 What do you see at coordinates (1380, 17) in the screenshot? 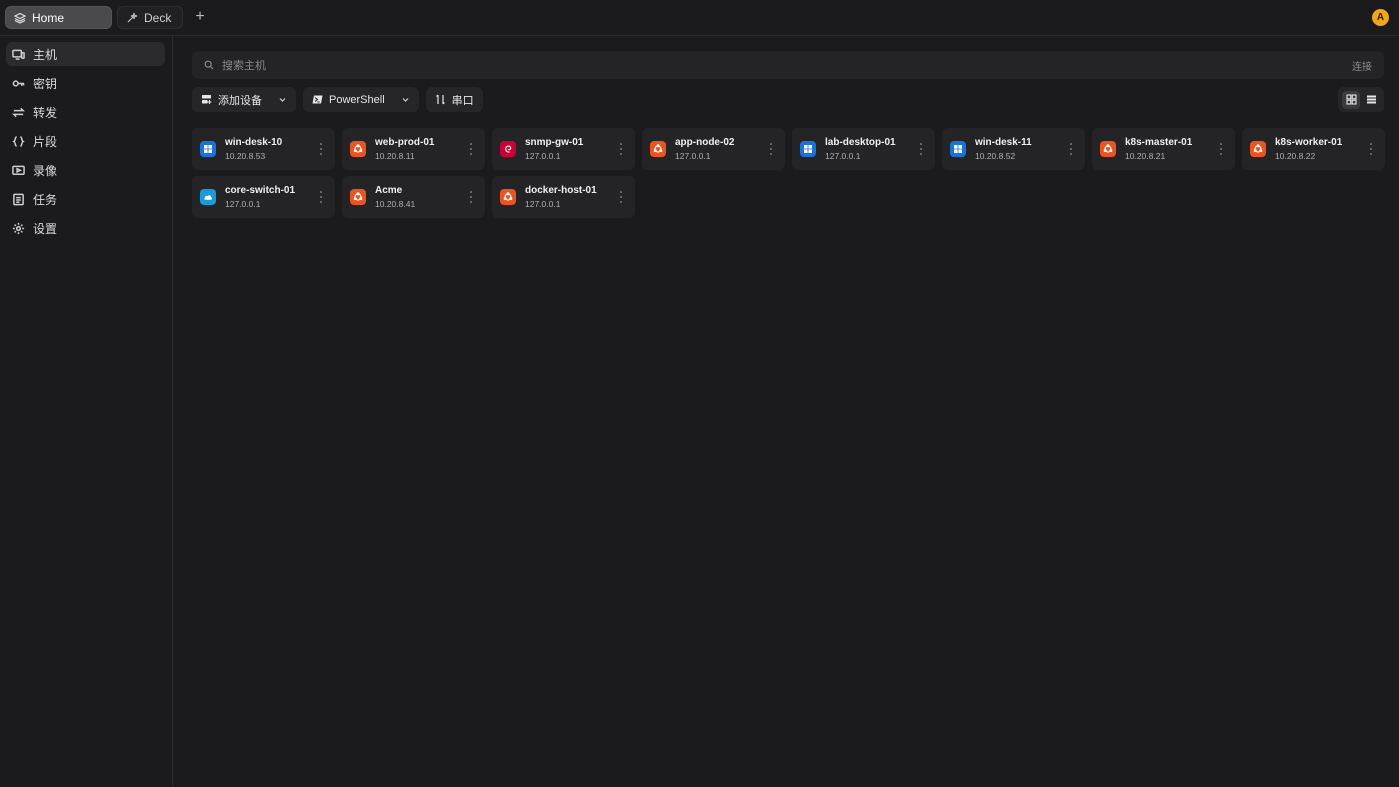
I see `avatar: A` at bounding box center [1380, 17].